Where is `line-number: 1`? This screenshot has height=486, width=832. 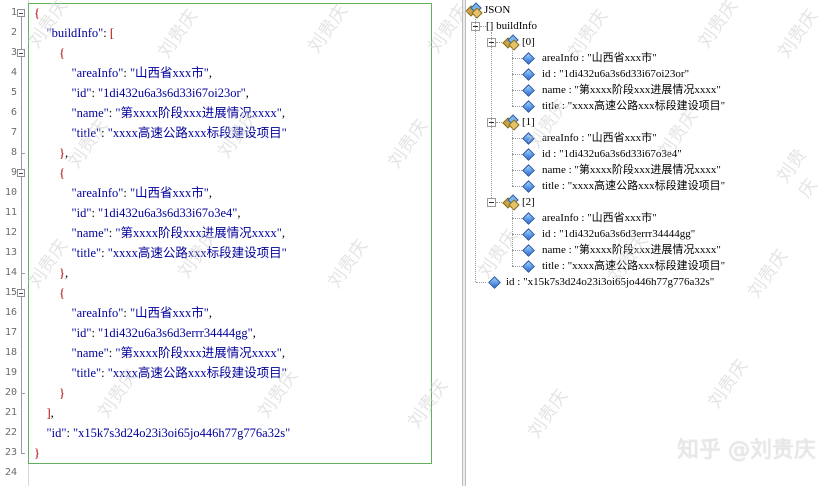
line-number: 1 is located at coordinates (13, 12).